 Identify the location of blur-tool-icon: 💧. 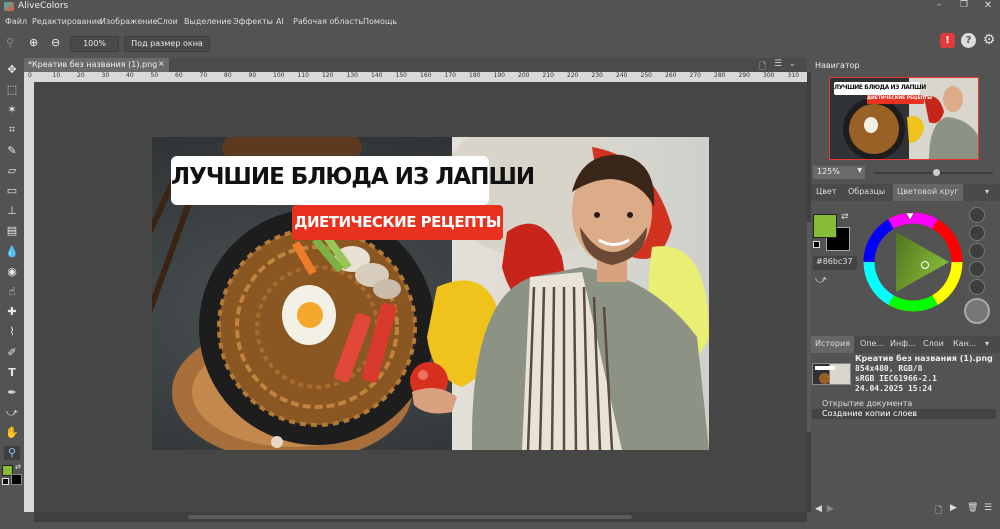
(12, 252).